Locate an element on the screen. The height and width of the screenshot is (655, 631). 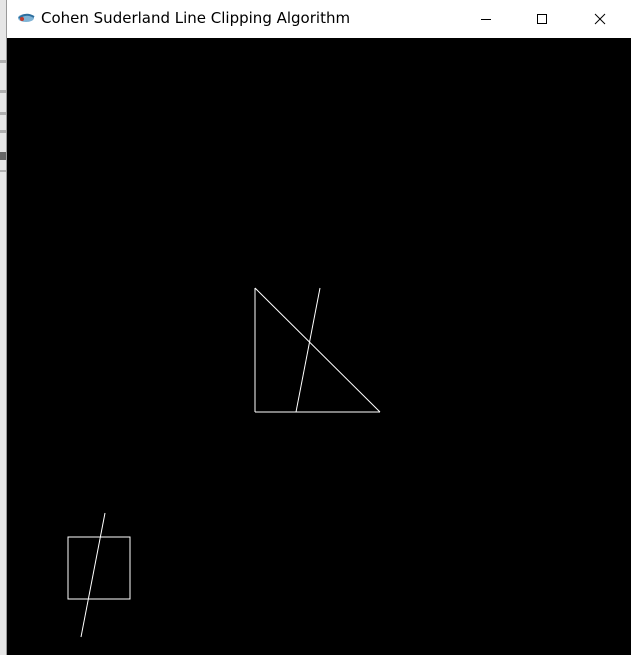
app-icon is located at coordinates (26, 18).